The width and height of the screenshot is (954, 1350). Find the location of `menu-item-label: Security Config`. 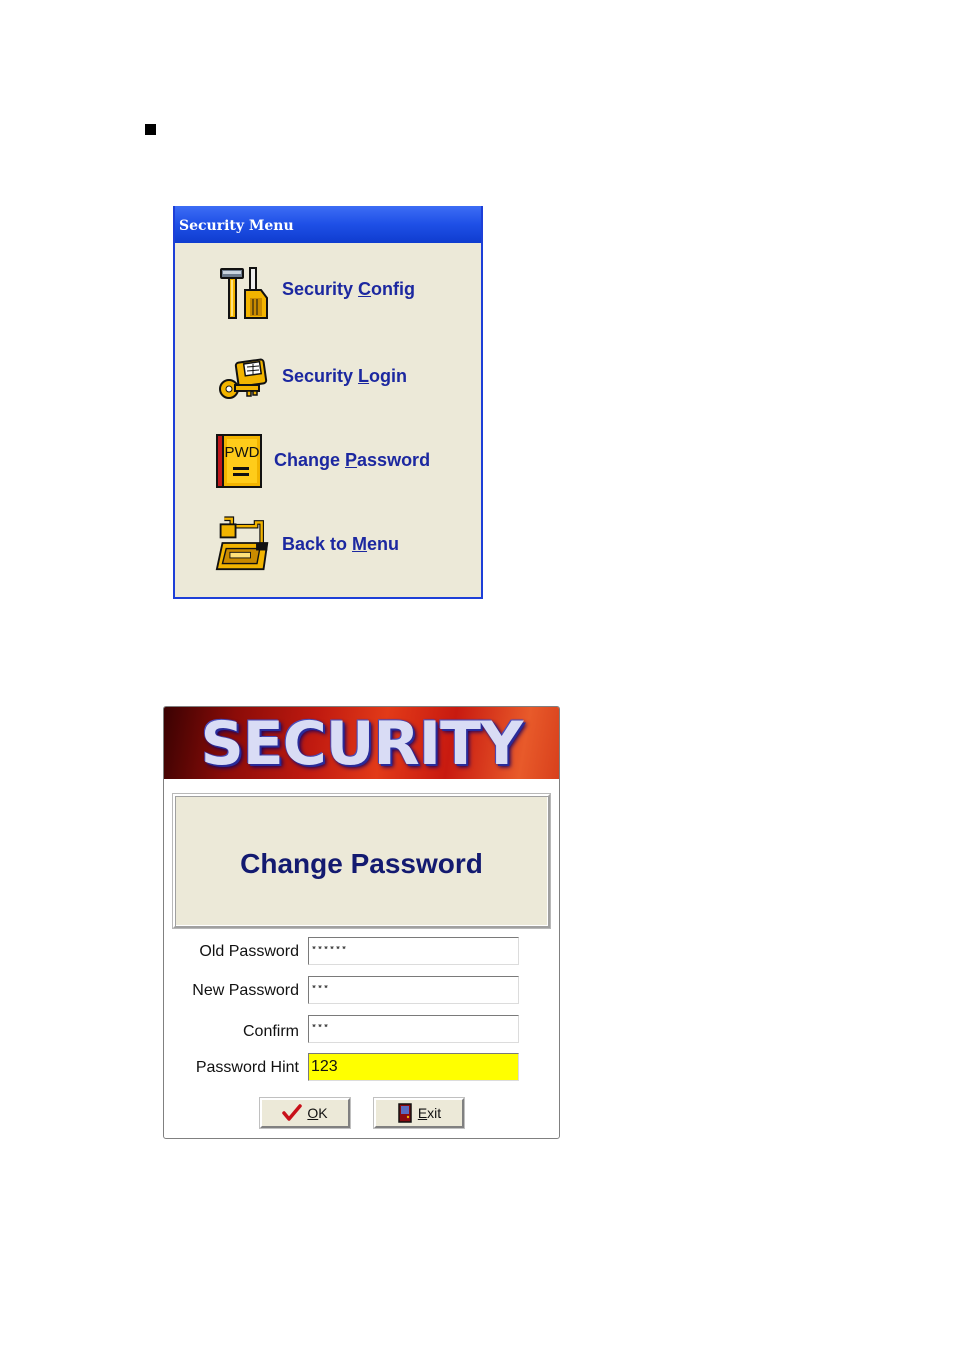

menu-item-label: Security Config is located at coordinates (349, 289).